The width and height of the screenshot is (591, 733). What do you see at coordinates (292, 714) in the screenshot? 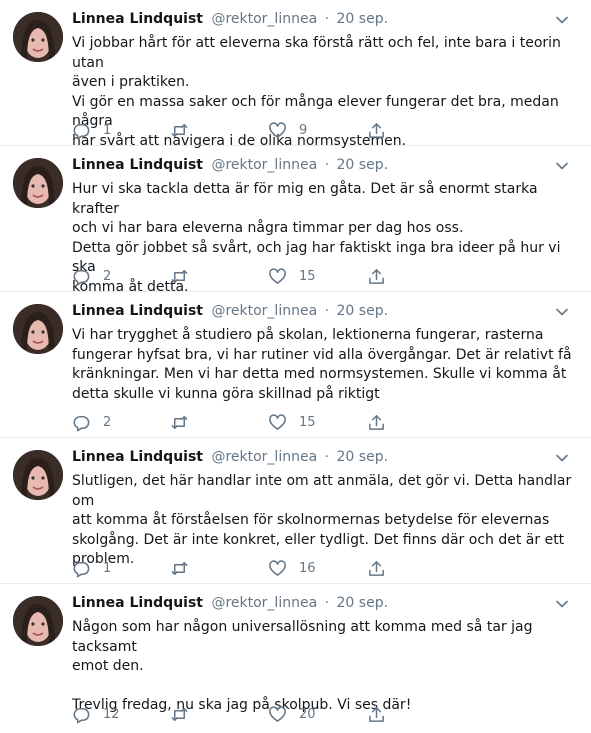
I see `like-button: 20` at bounding box center [292, 714].